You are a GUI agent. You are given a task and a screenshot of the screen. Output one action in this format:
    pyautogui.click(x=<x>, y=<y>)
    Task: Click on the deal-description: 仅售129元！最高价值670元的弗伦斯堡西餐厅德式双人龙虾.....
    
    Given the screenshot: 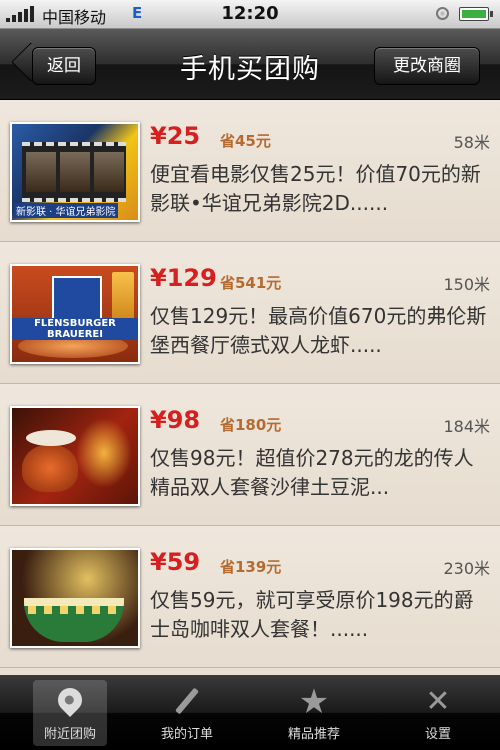 What is the action you would take?
    pyautogui.click(x=318, y=330)
    